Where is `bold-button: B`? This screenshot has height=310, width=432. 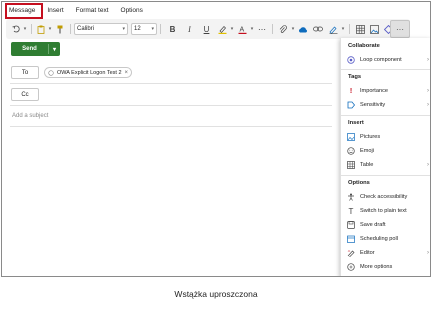
bold-button: B is located at coordinates (172, 29).